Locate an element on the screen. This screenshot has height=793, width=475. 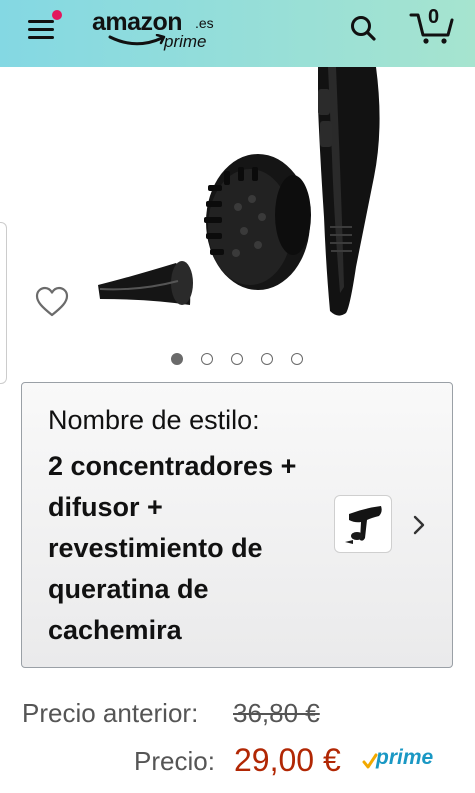
cart-count: 0 is located at coordinates (434, 17).